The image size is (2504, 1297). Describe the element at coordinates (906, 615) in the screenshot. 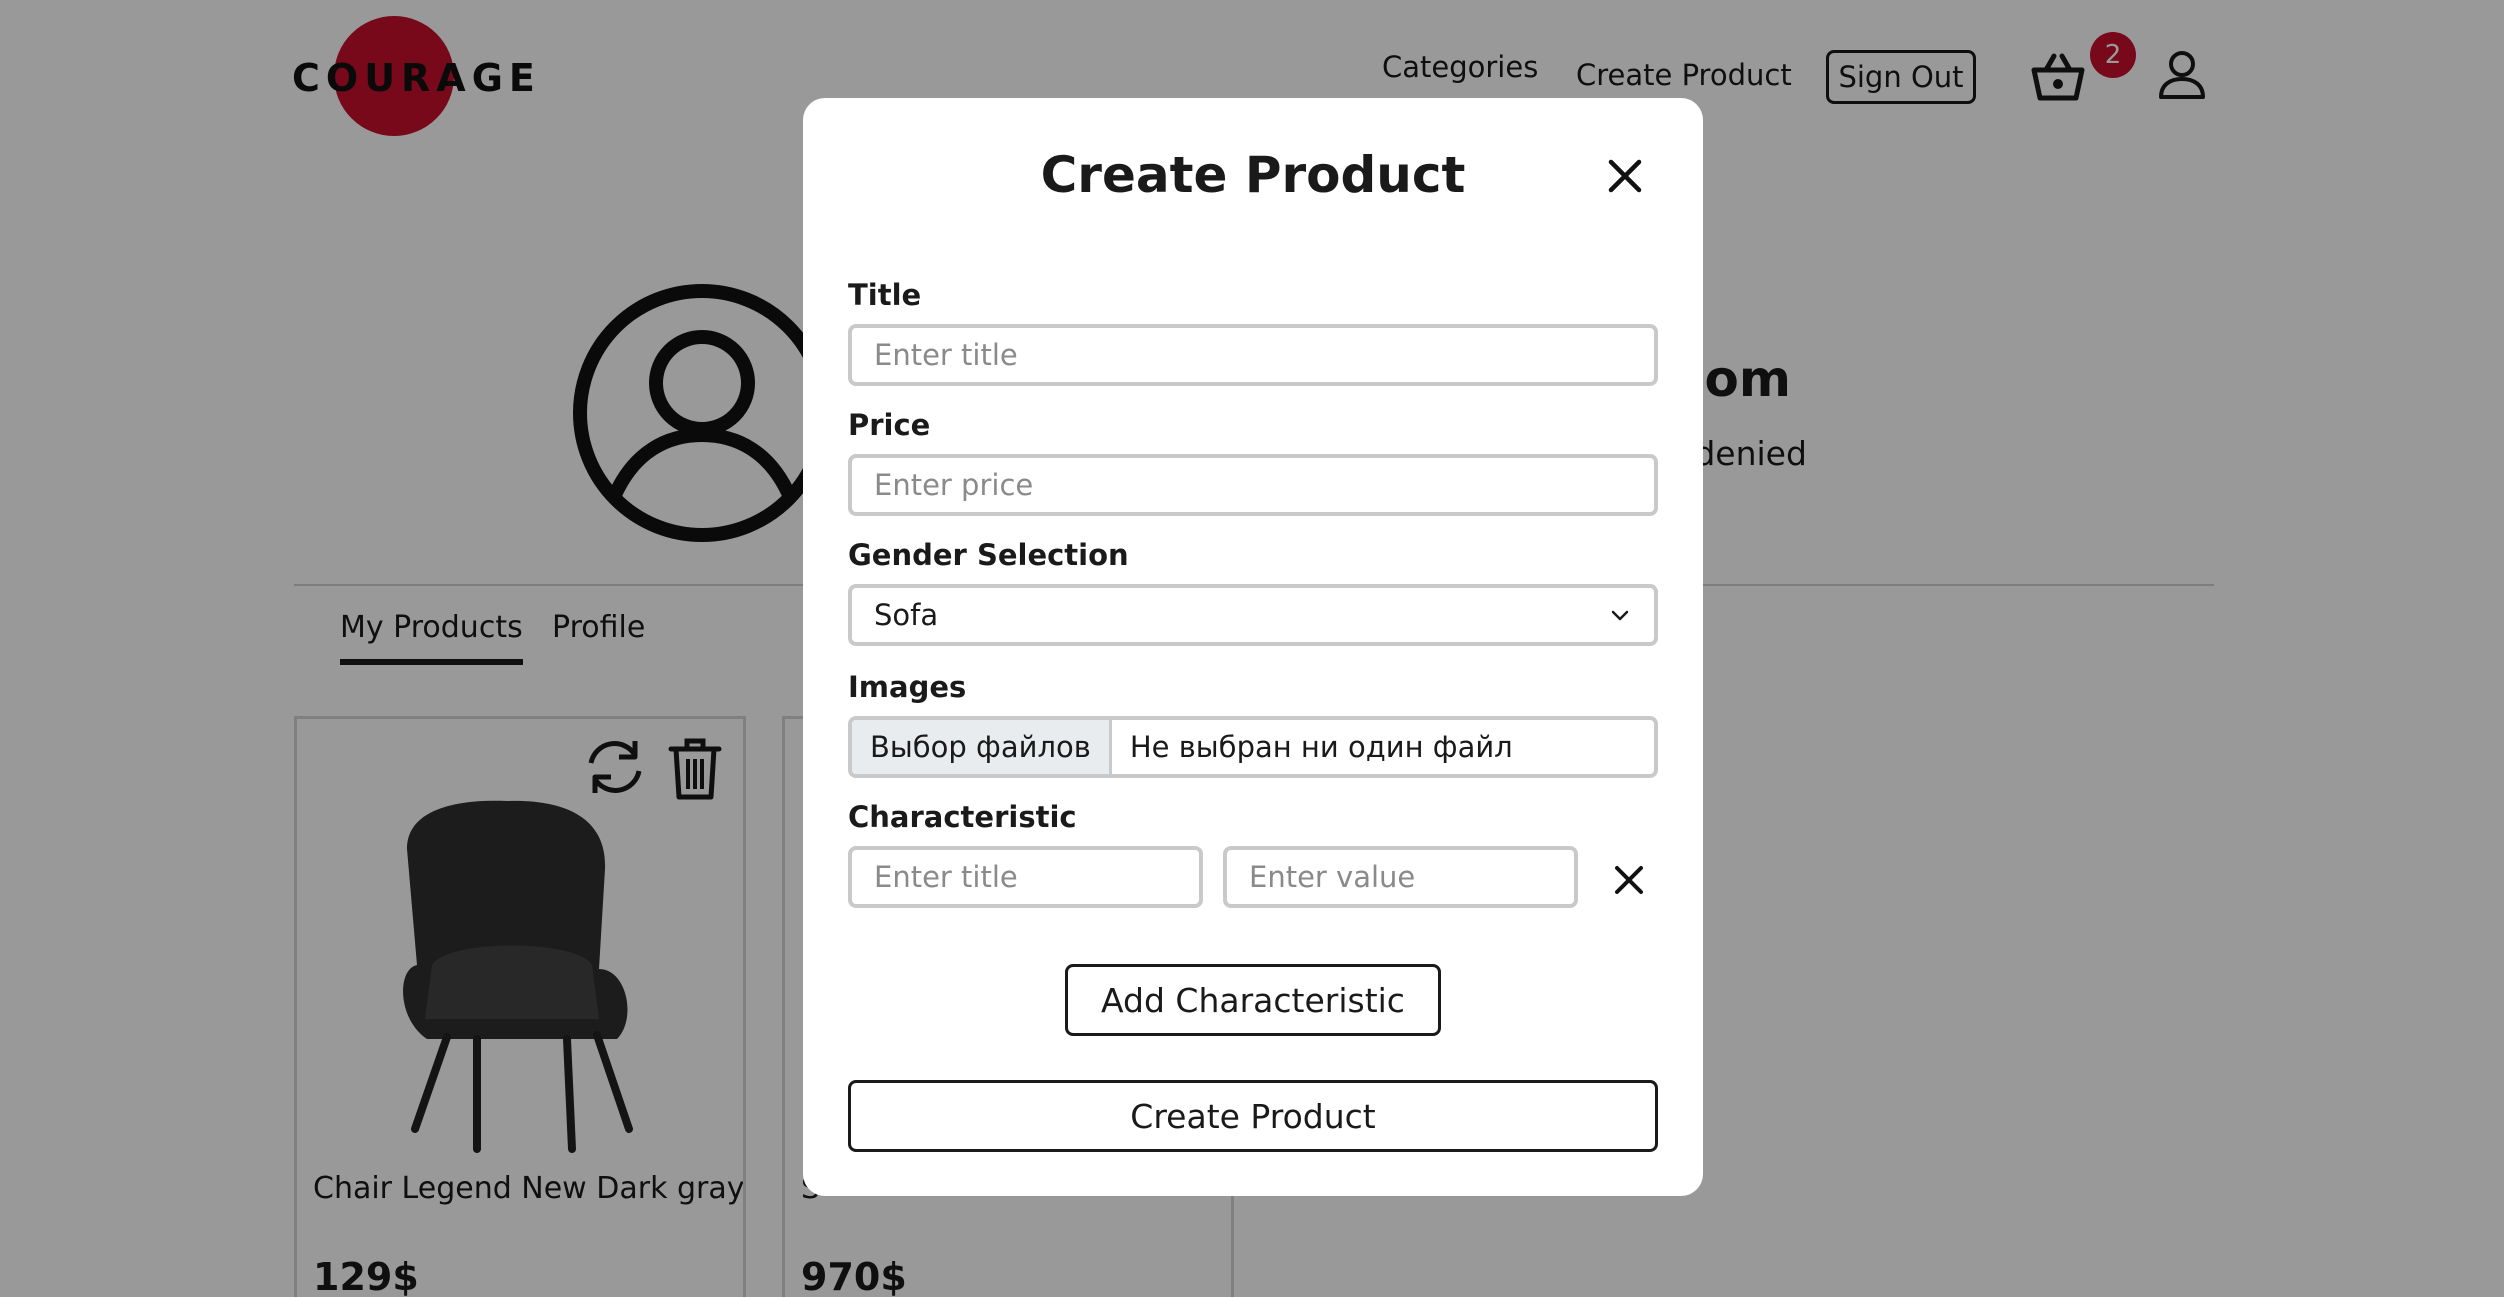

I see `gender-select-value: Sofa` at that location.